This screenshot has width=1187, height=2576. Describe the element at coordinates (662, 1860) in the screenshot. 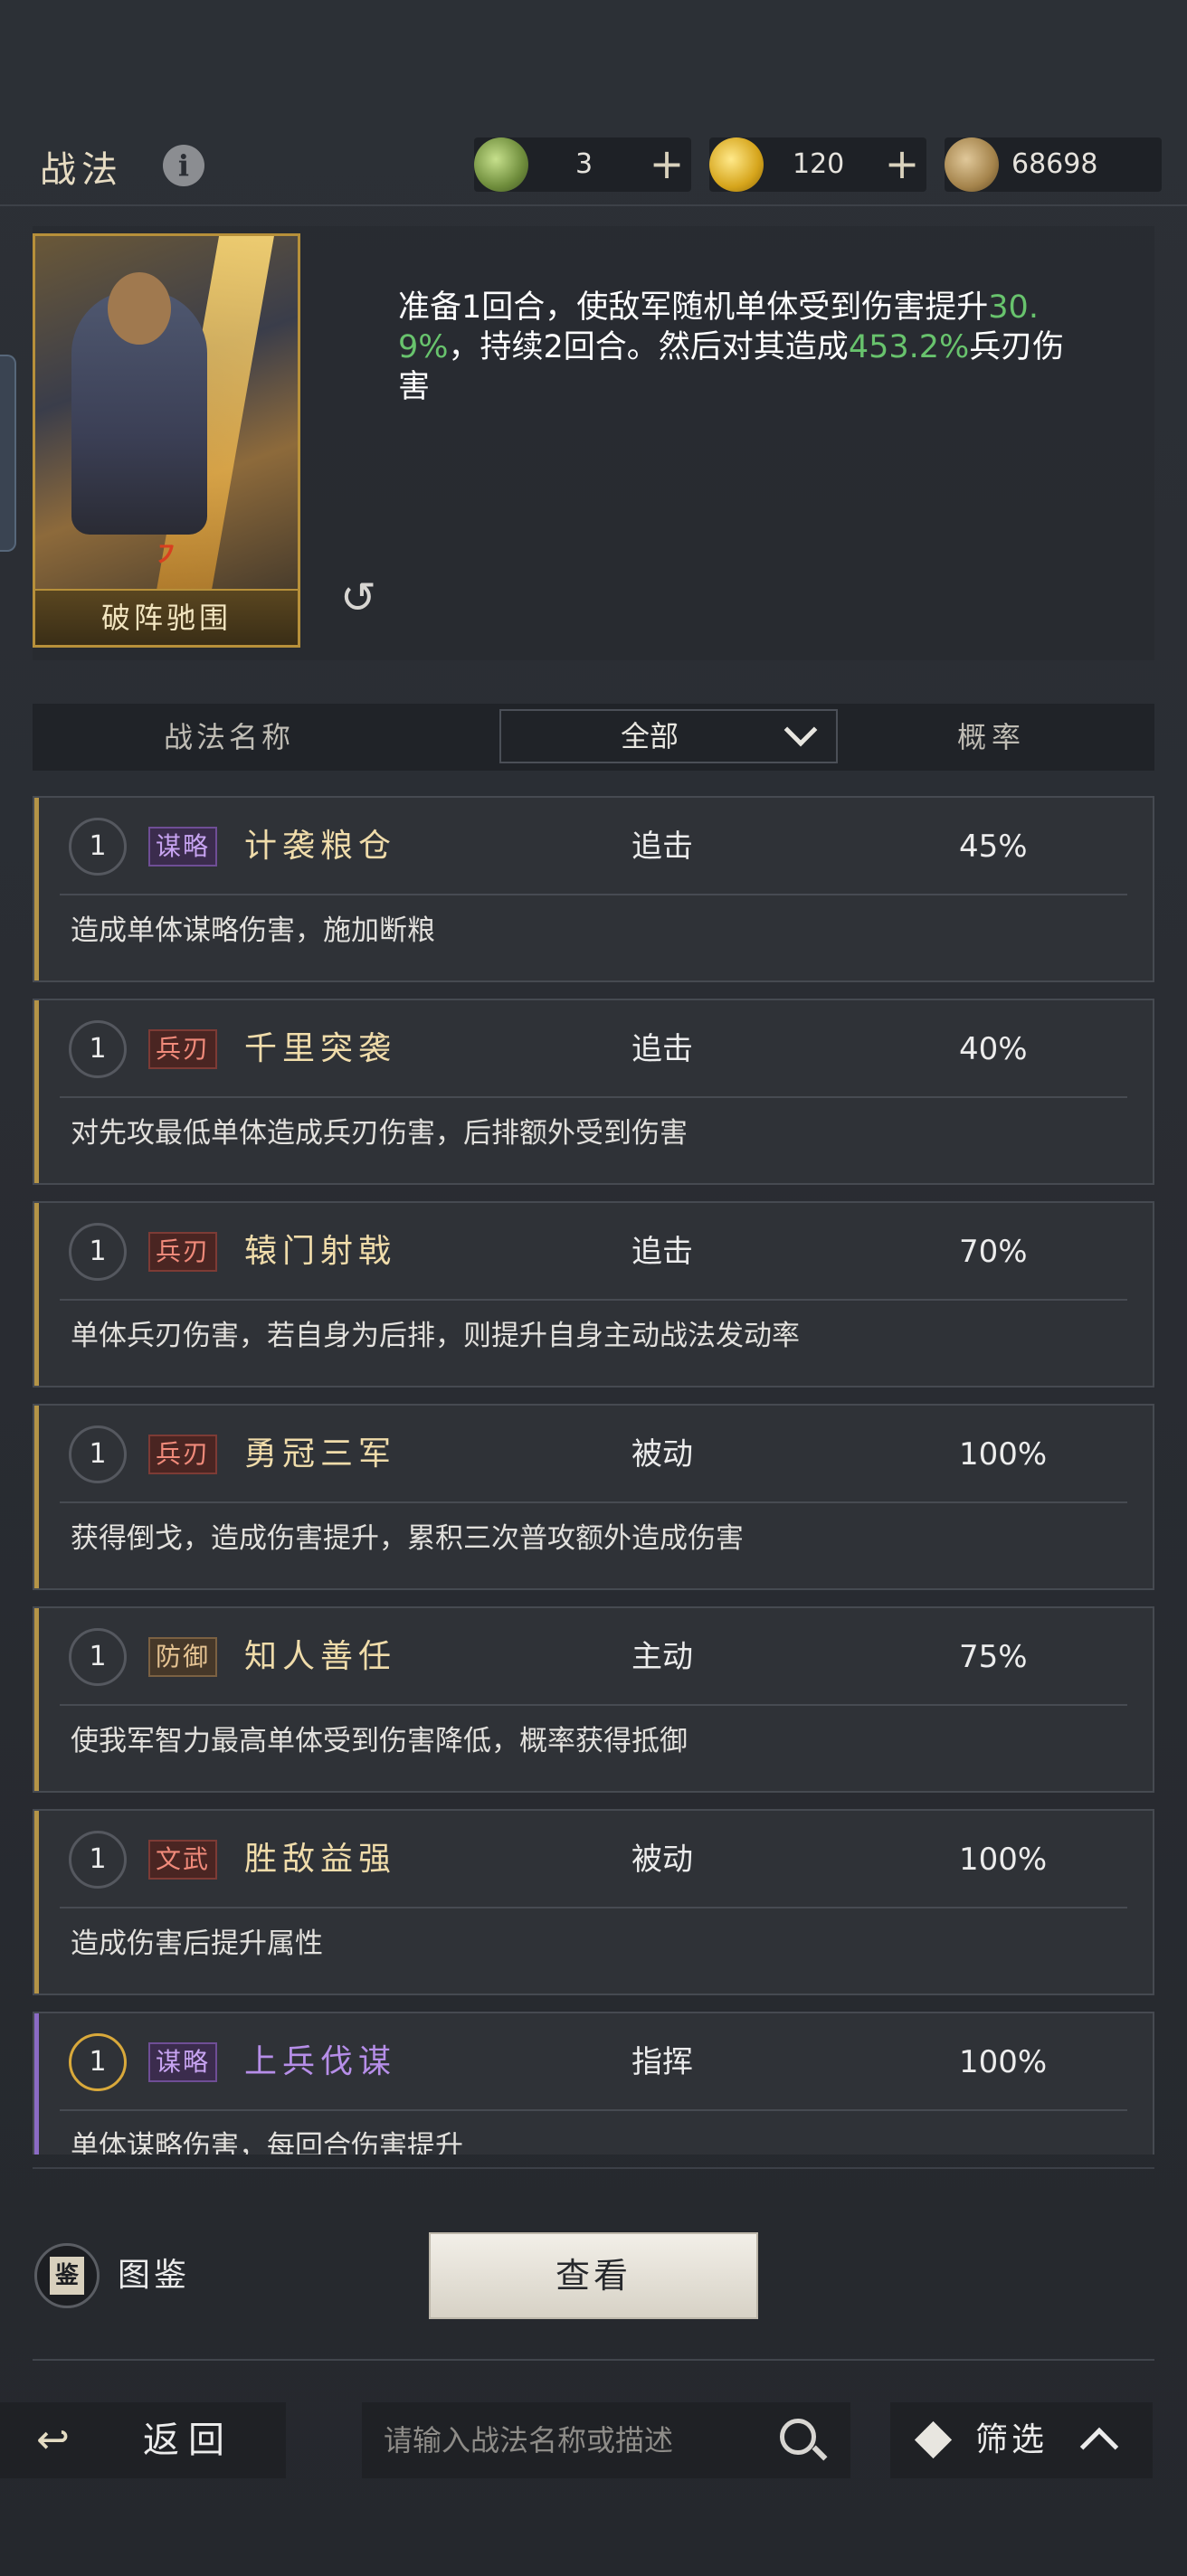

I see `tactic-type: 被动` at that location.